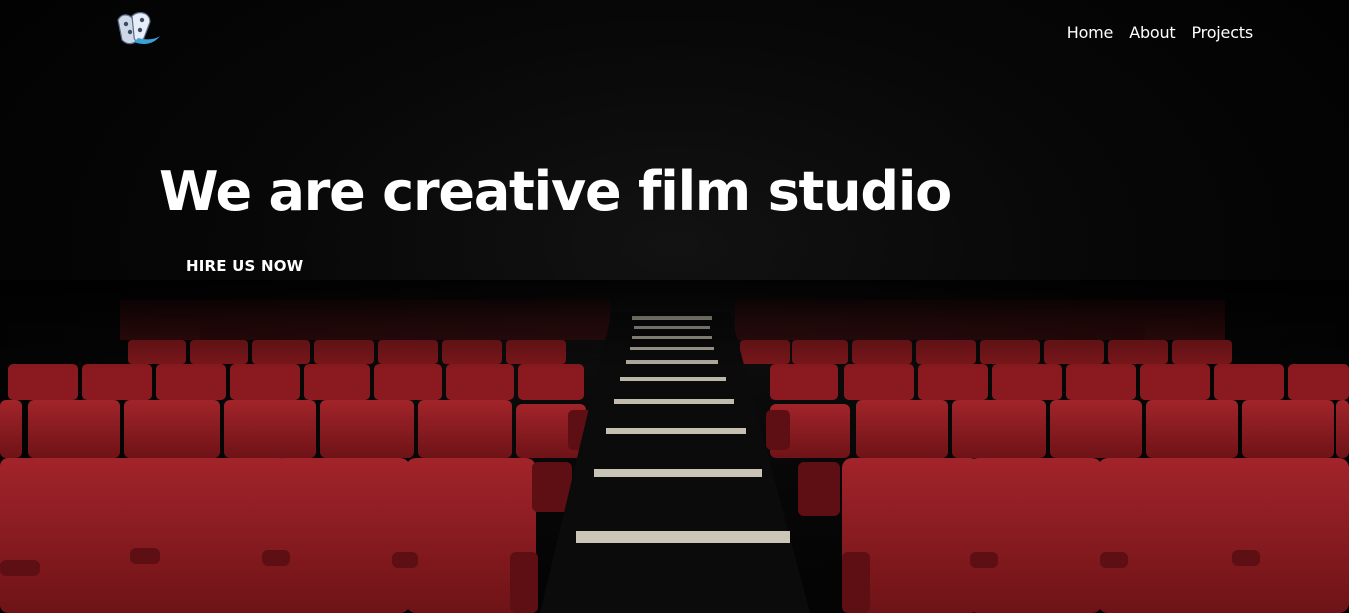 The width and height of the screenshot is (1349, 613). I want to click on nav-link-home: Home, so click(1090, 32).